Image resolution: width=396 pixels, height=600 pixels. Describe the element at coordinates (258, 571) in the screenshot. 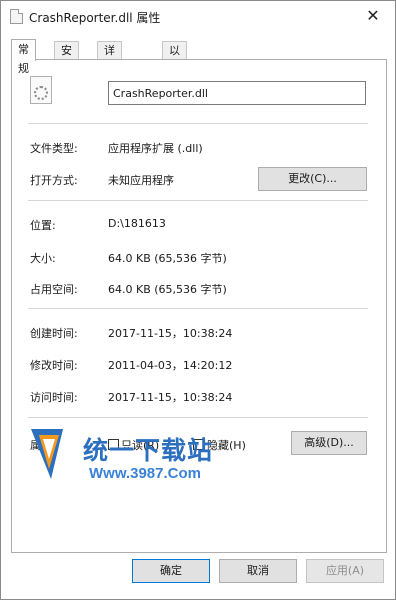

I see `cancel-button: 取消` at that location.